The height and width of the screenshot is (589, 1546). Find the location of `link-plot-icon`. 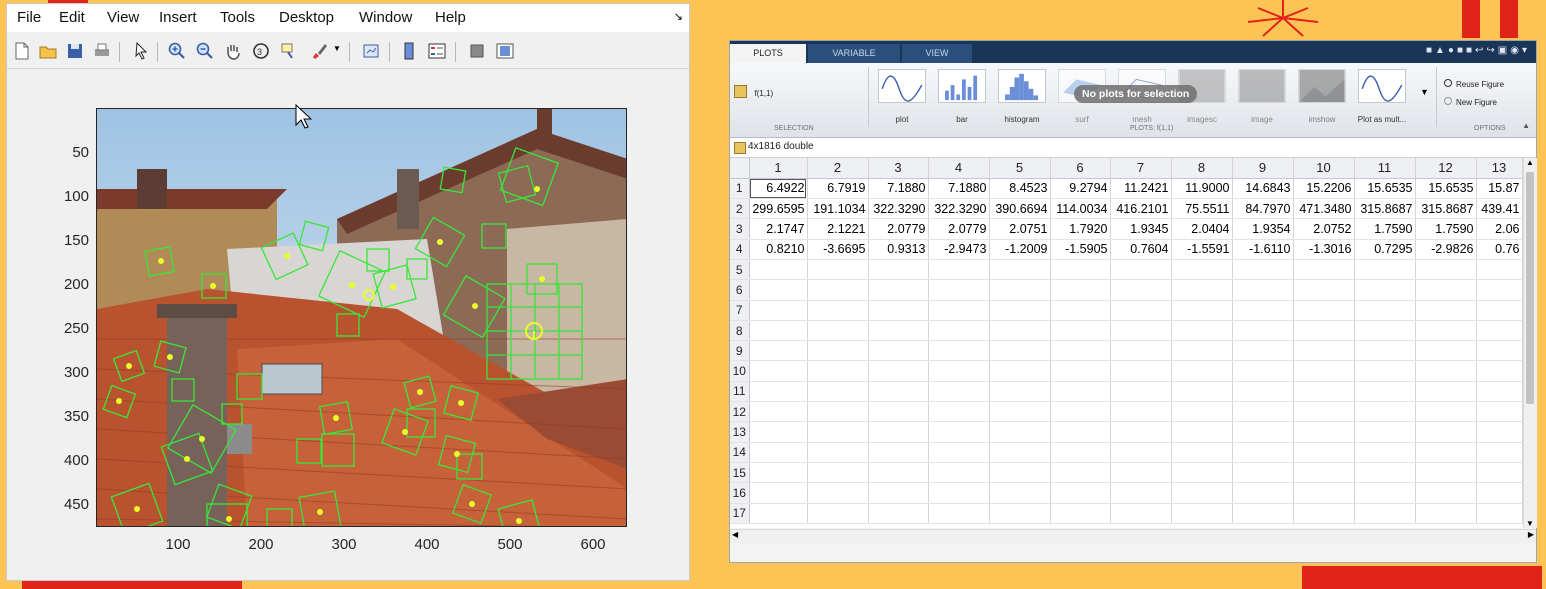

link-plot-icon is located at coordinates (371, 51).